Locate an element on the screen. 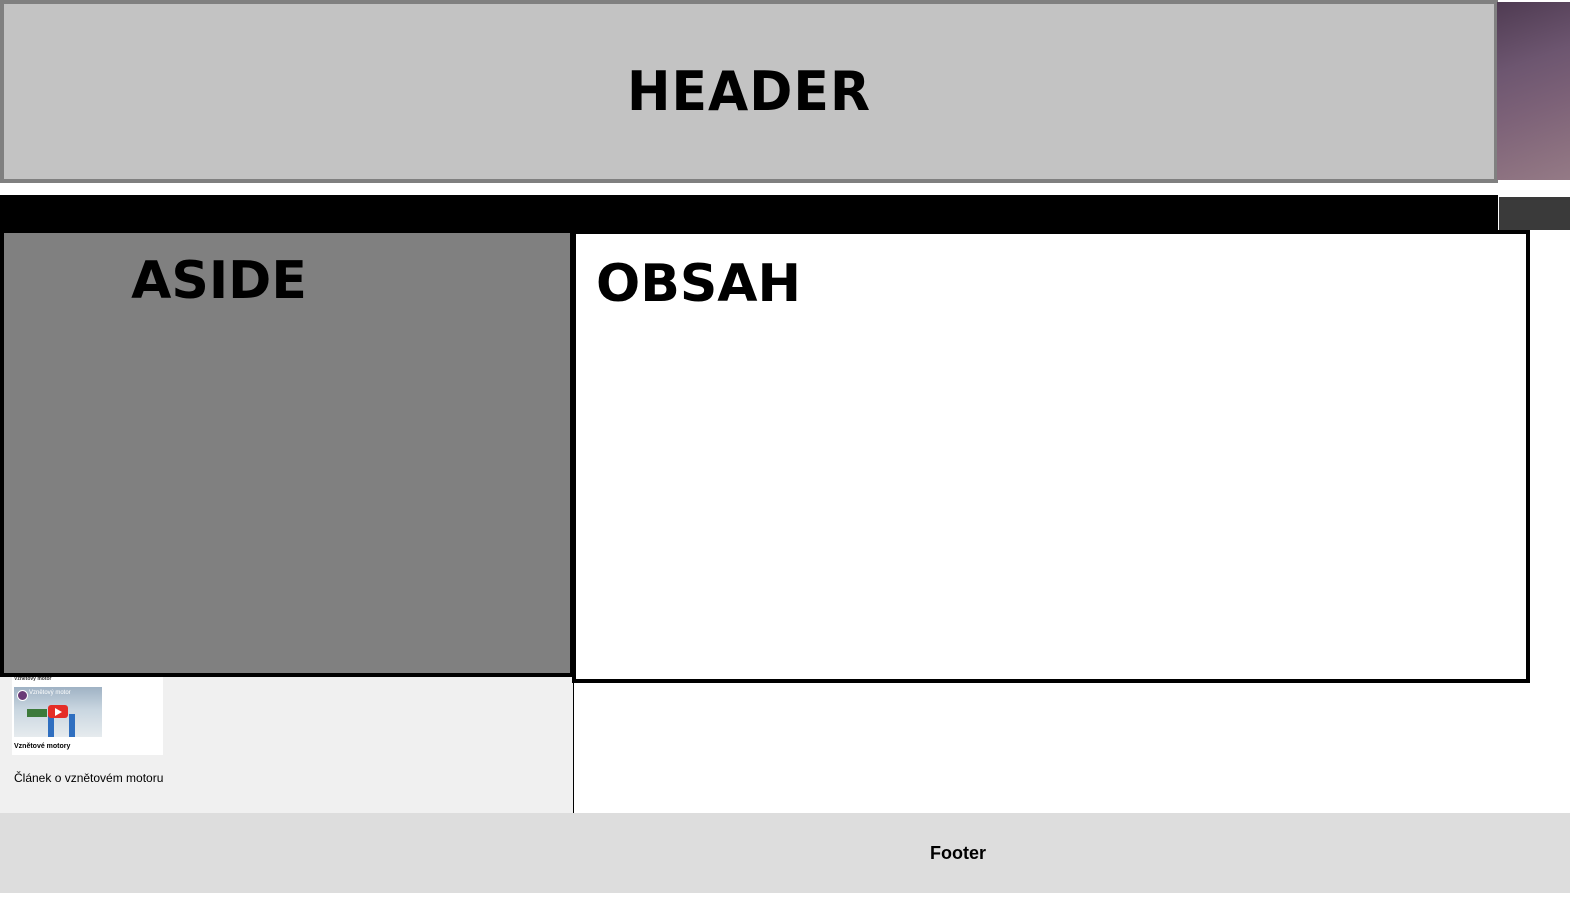 The height and width of the screenshot is (898, 1570). play-button-icon is located at coordinates (58, 711).